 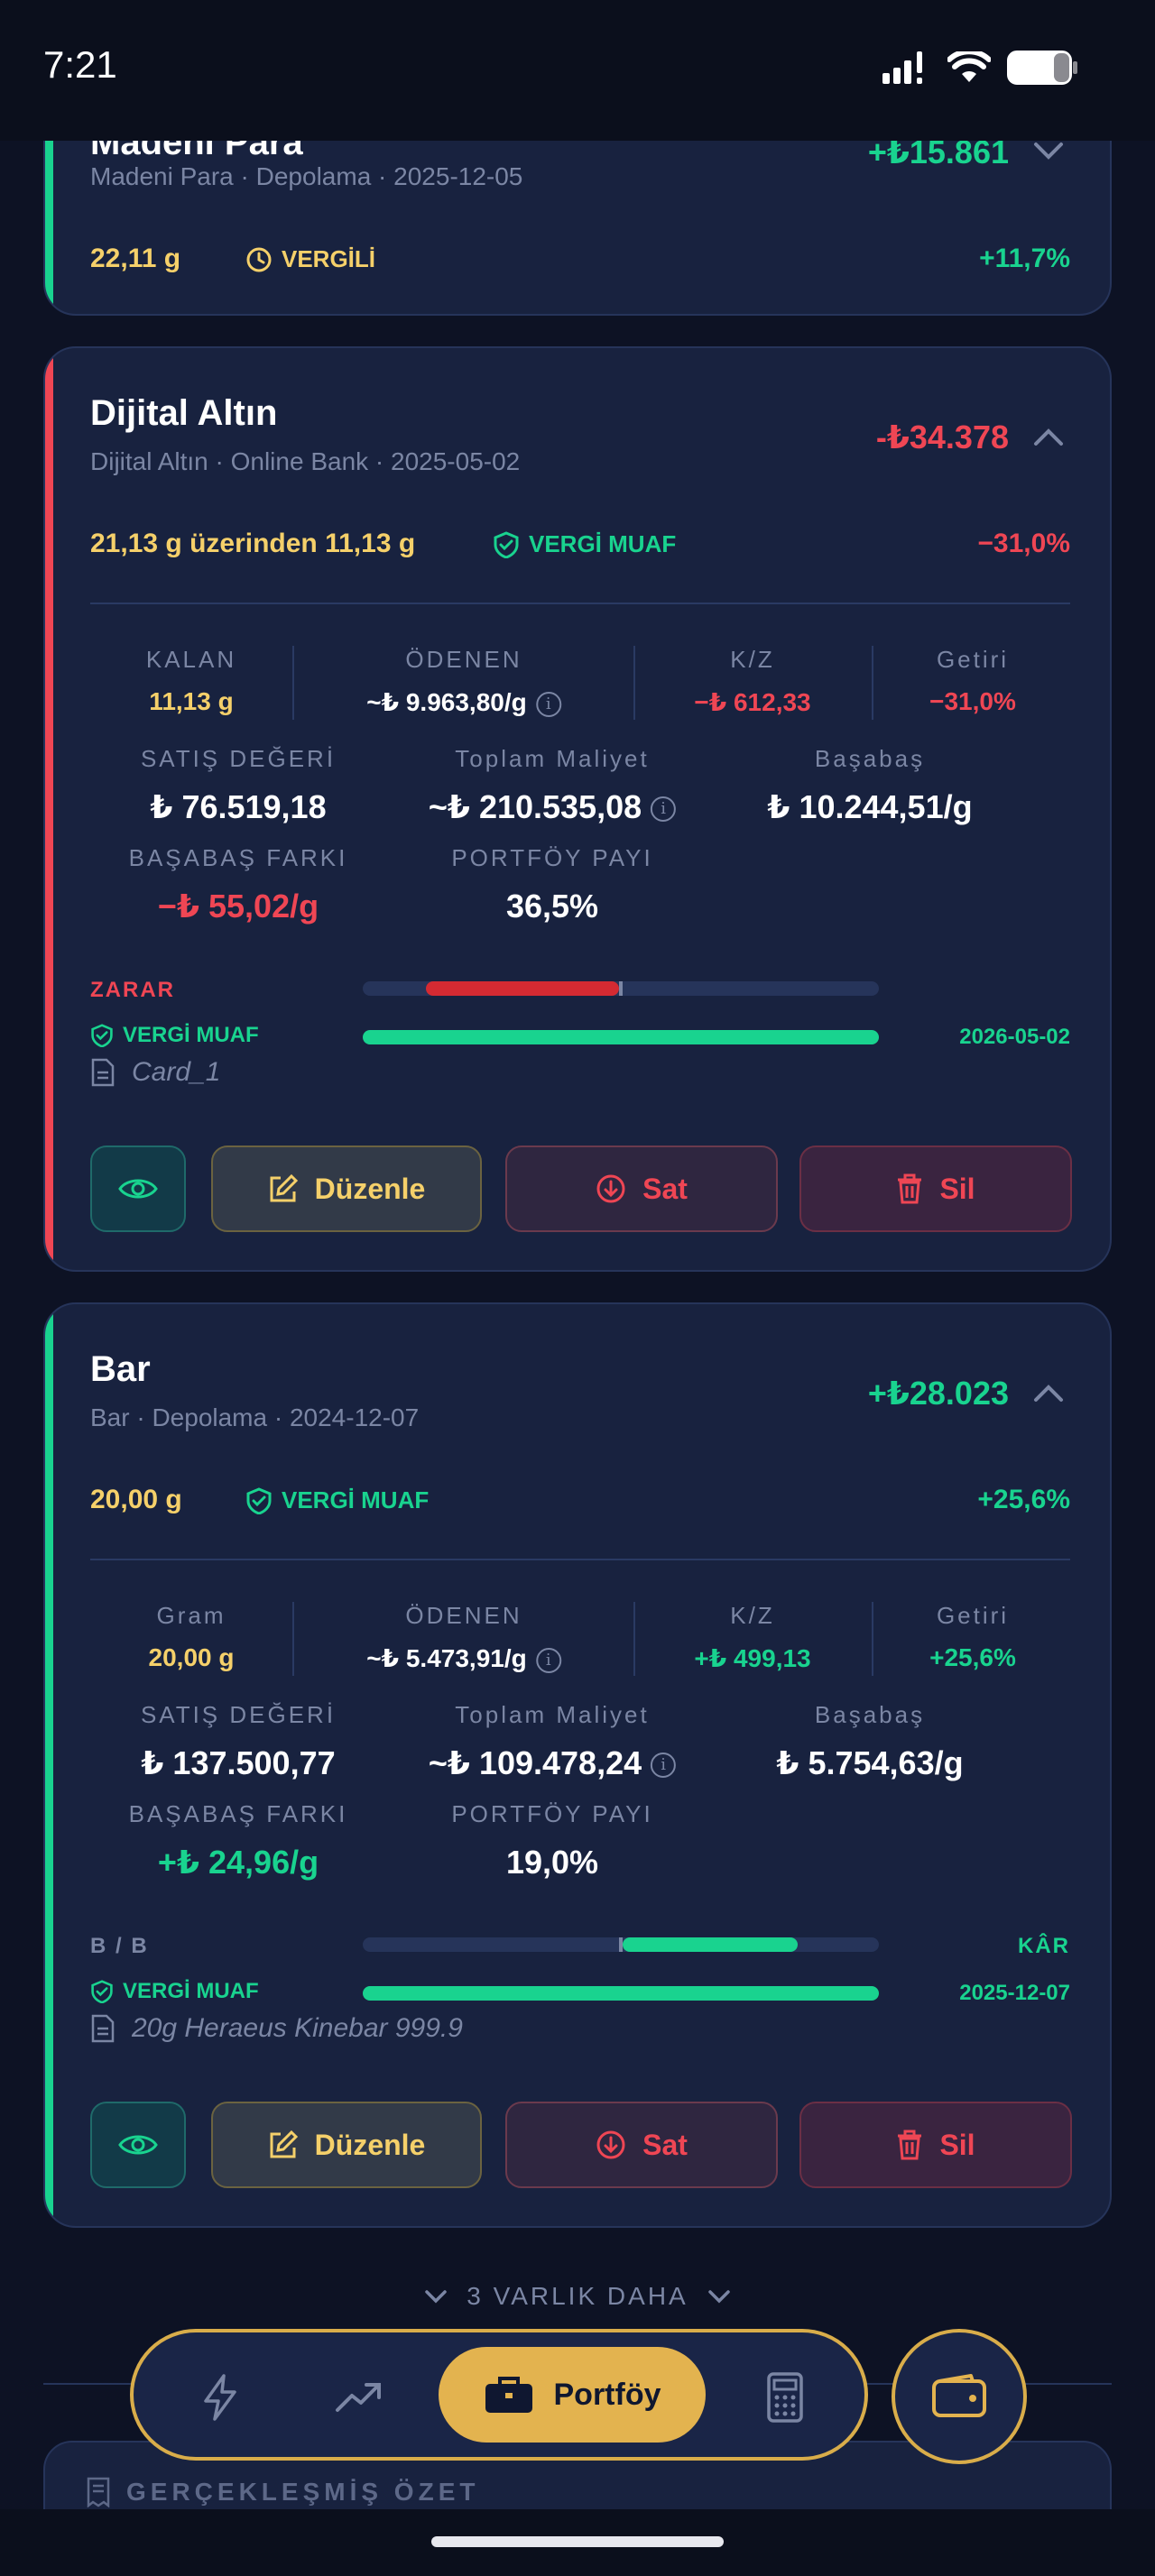 I want to click on bar-label-right: KÂR, so click(x=1044, y=1946).